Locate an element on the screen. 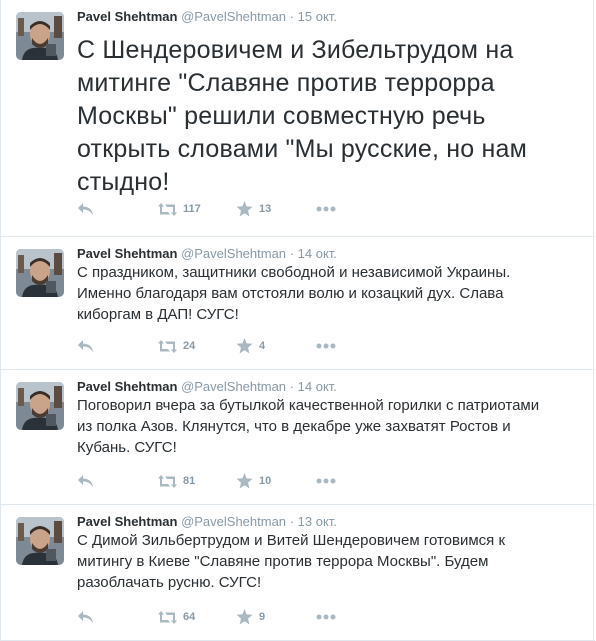 This screenshot has height=641, width=596. tweet-actions: 117 13 is located at coordinates (227, 209).